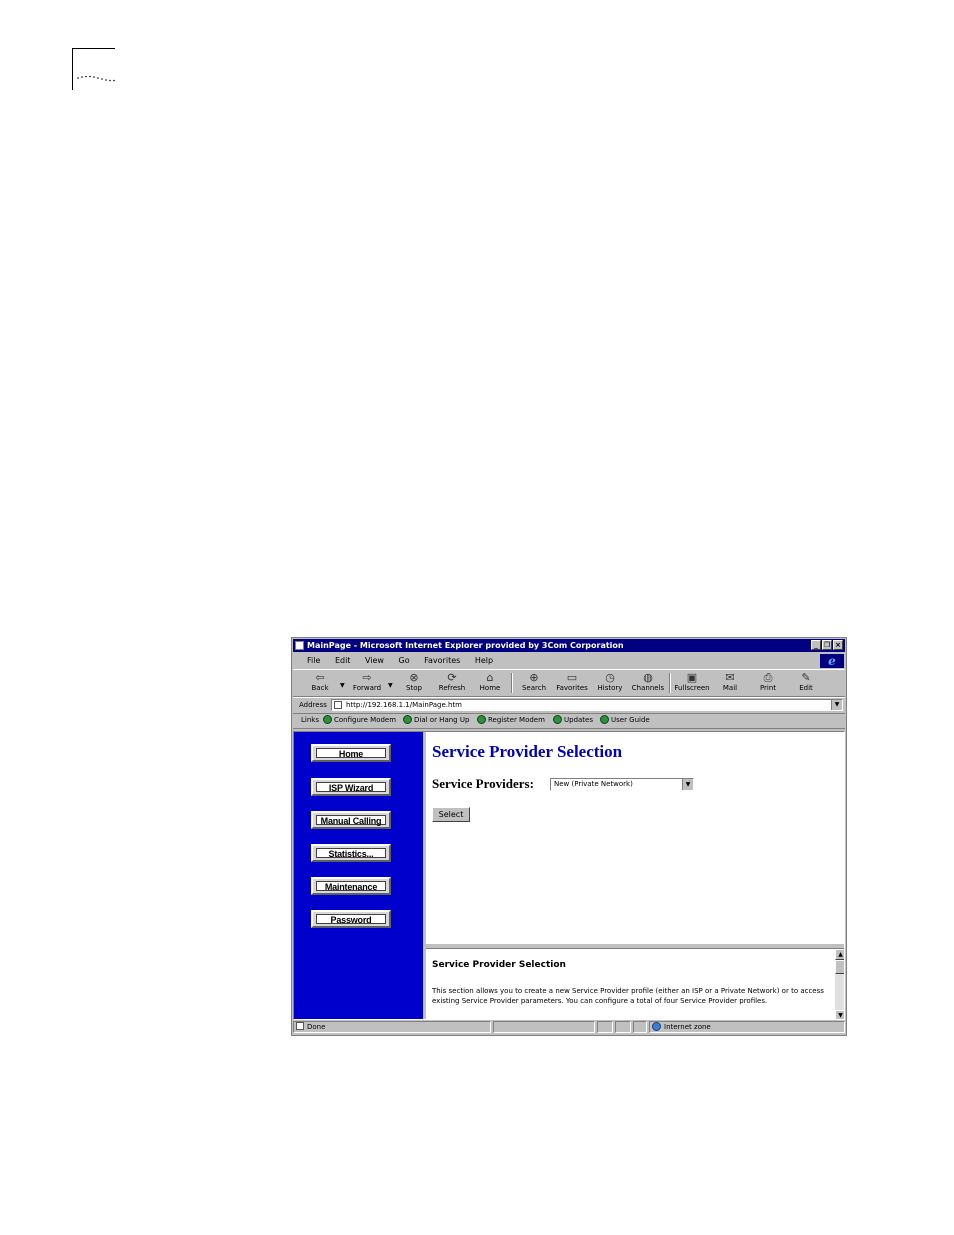 The height and width of the screenshot is (1235, 954). I want to click on nav-home-button: Home, so click(351, 753).